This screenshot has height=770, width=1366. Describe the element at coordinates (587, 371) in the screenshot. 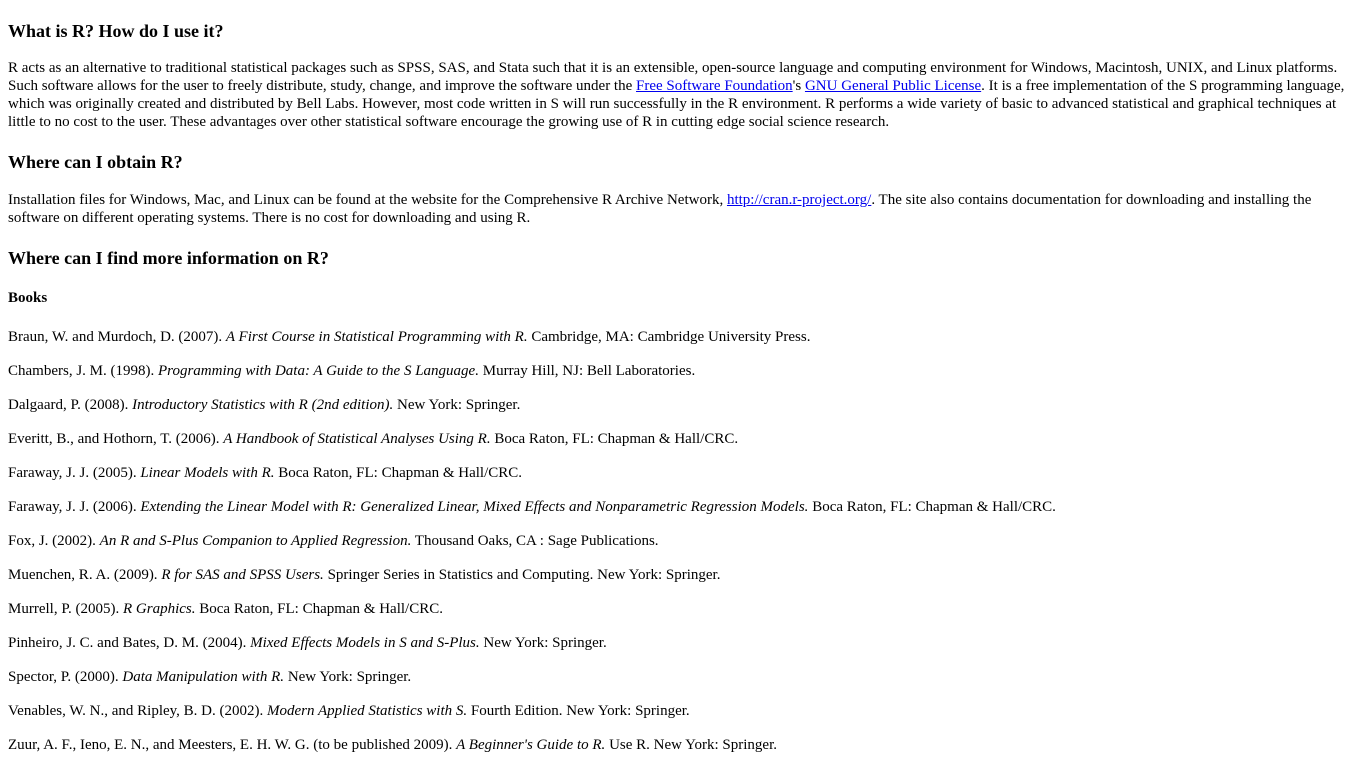

I see `book-publisher: Murray Hill, NJ: Bell Laboratories.` at that location.